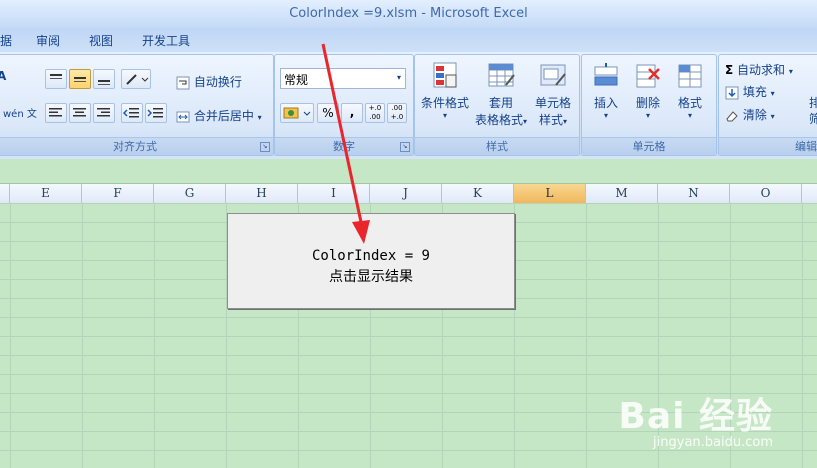 This screenshot has width=817, height=468. I want to click on watermark-brand: Bai 经验, so click(695, 416).